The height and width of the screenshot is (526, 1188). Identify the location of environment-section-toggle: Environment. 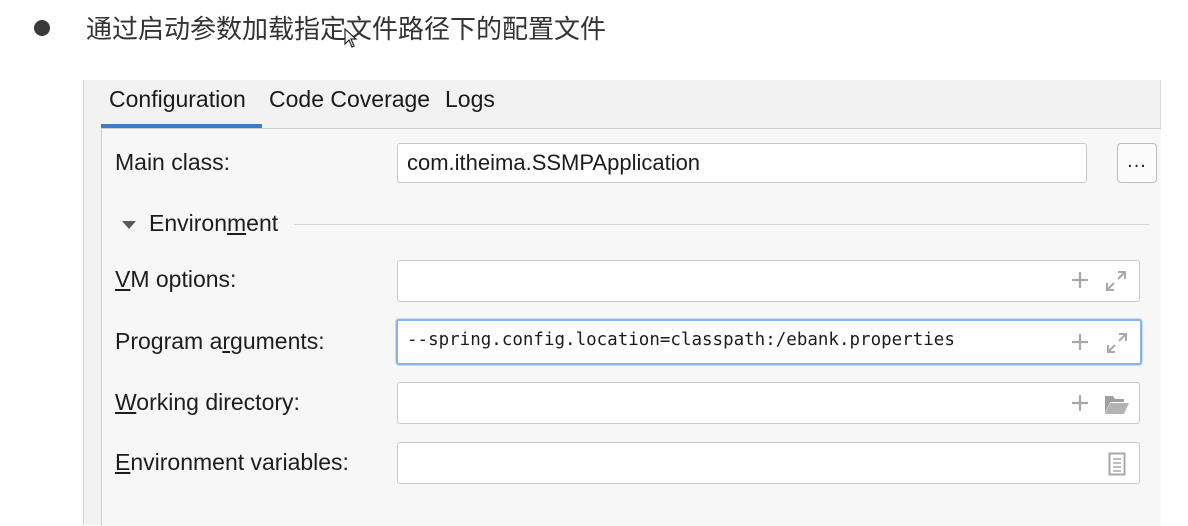
(631, 224).